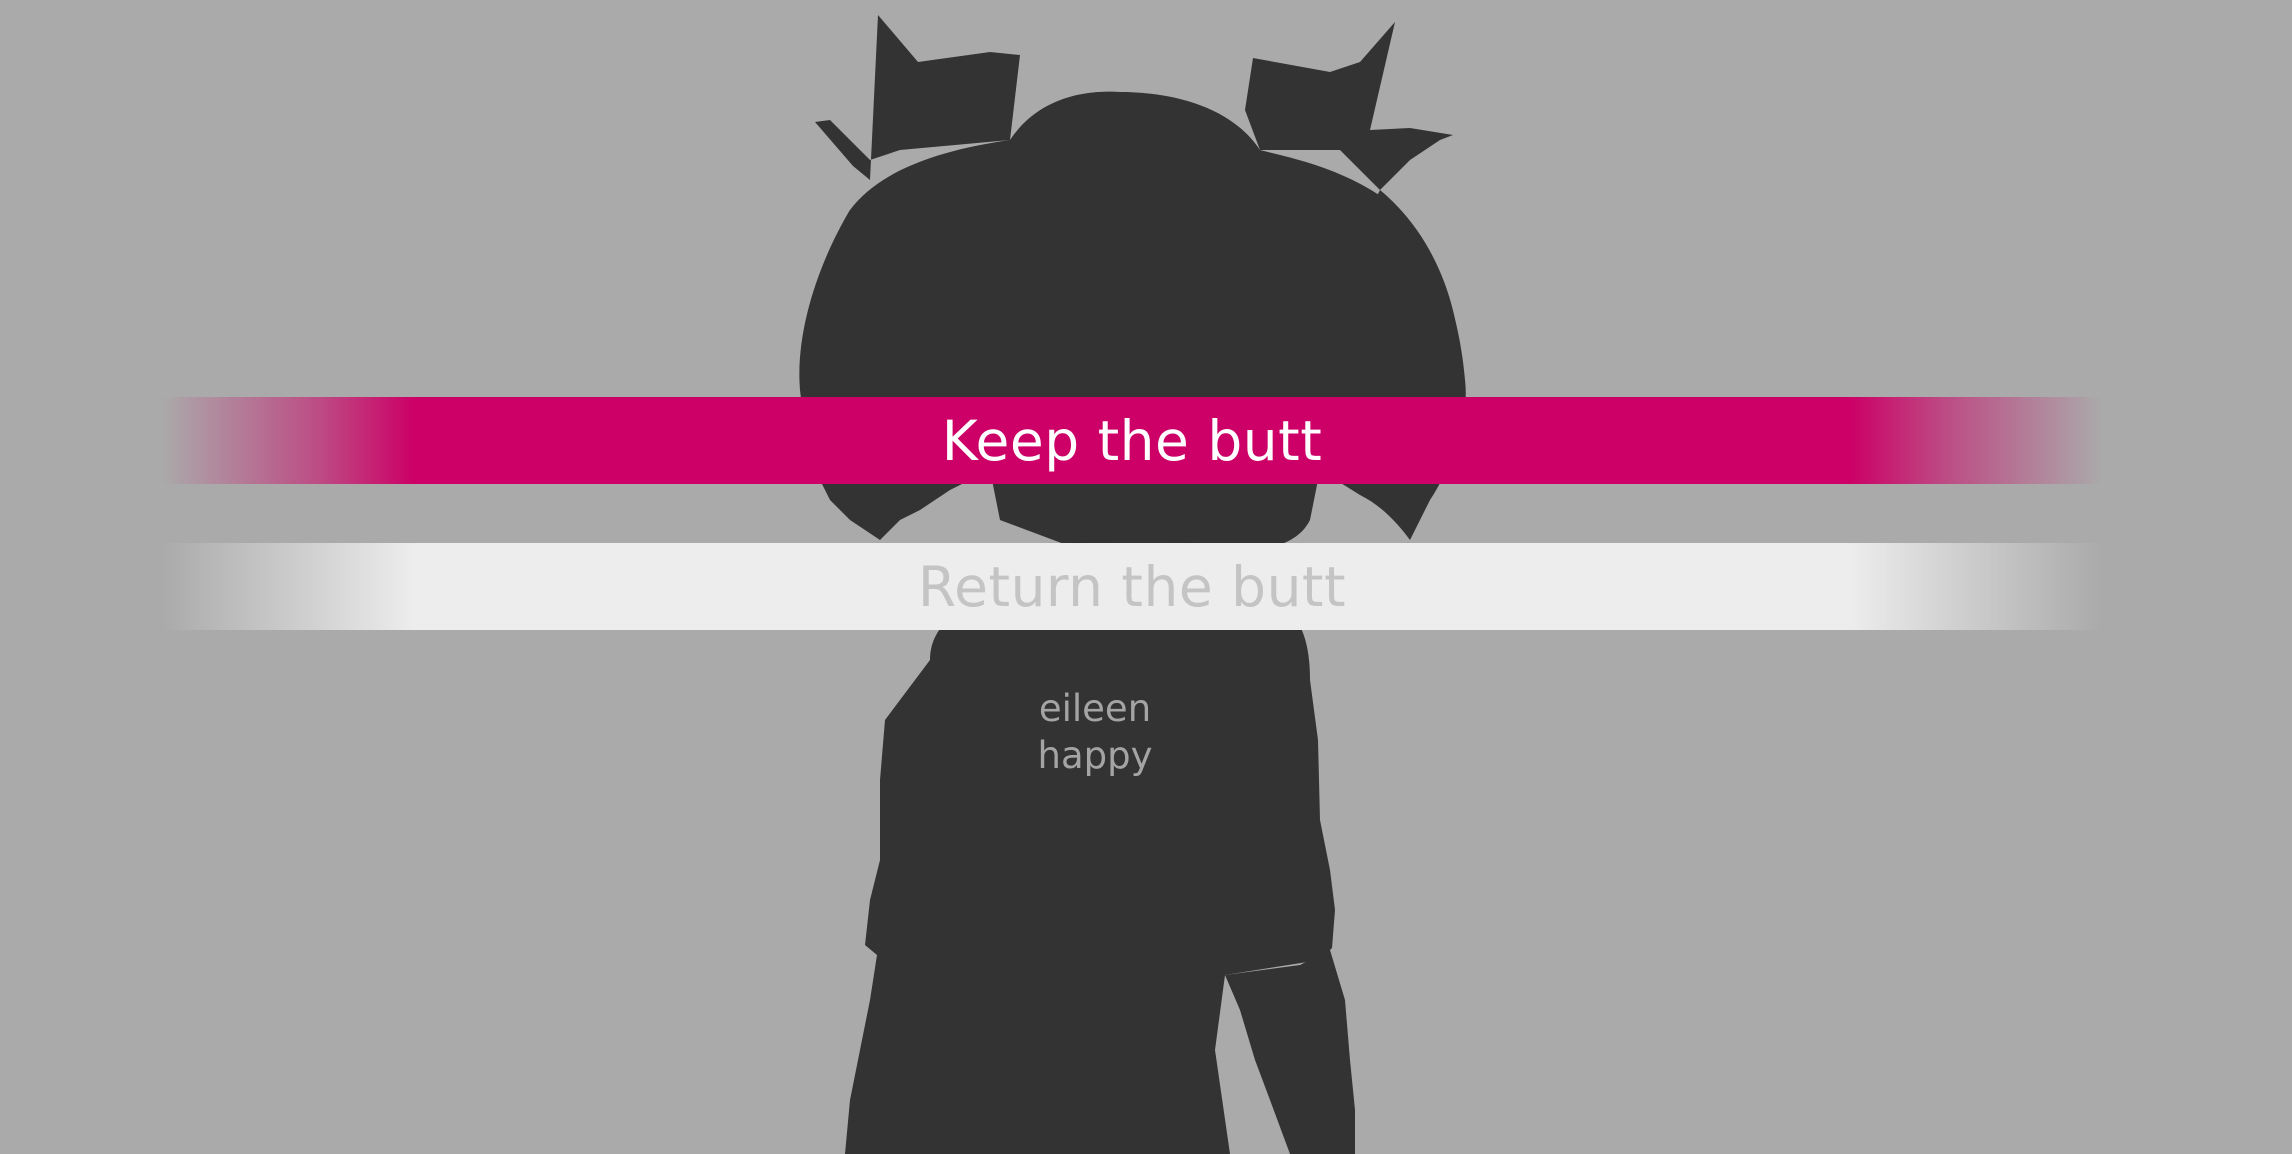 The width and height of the screenshot is (2292, 1154). I want to click on choice-keep-the-butt-button: Keep the butt, so click(1132, 440).